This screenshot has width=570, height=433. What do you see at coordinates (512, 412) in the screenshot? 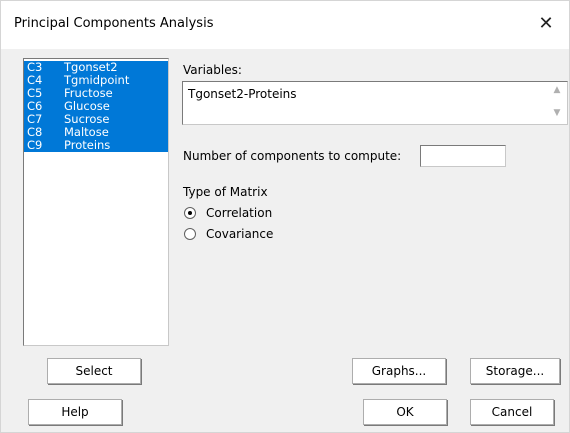
I see `cancel-button: Cancel` at bounding box center [512, 412].